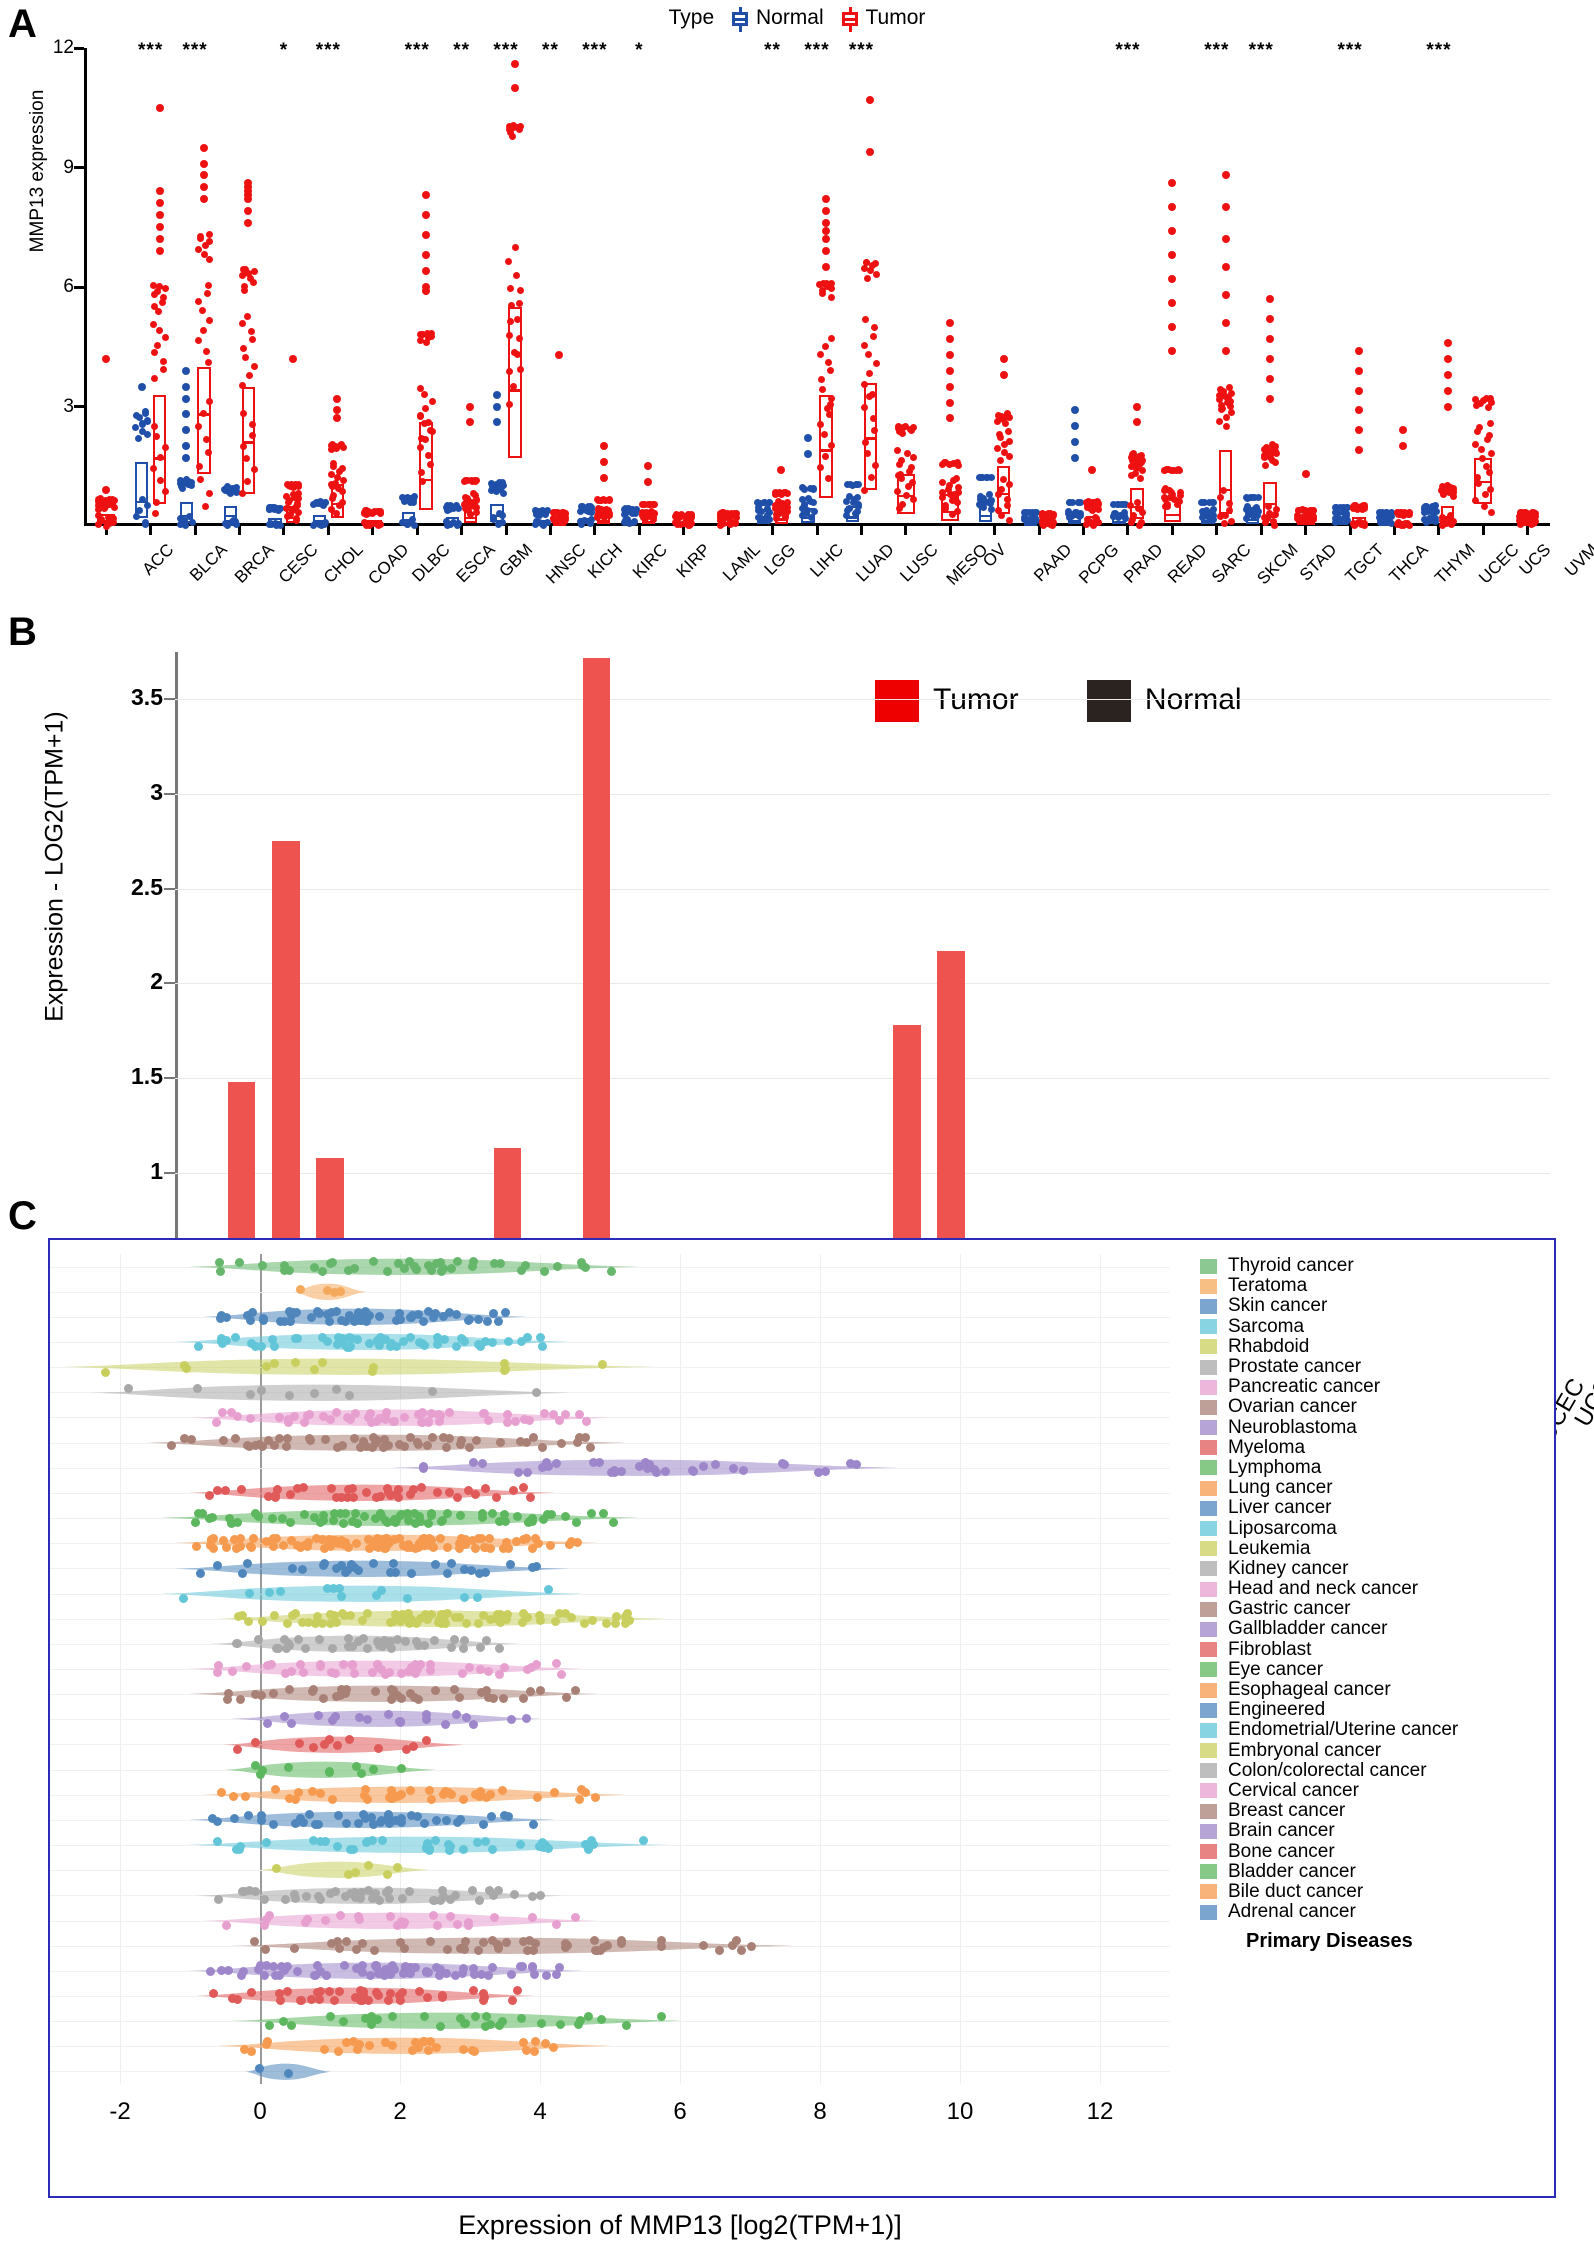 The image size is (1594, 2250). I want to click on legend-entry: Kidney cancer, so click(1375, 1568).